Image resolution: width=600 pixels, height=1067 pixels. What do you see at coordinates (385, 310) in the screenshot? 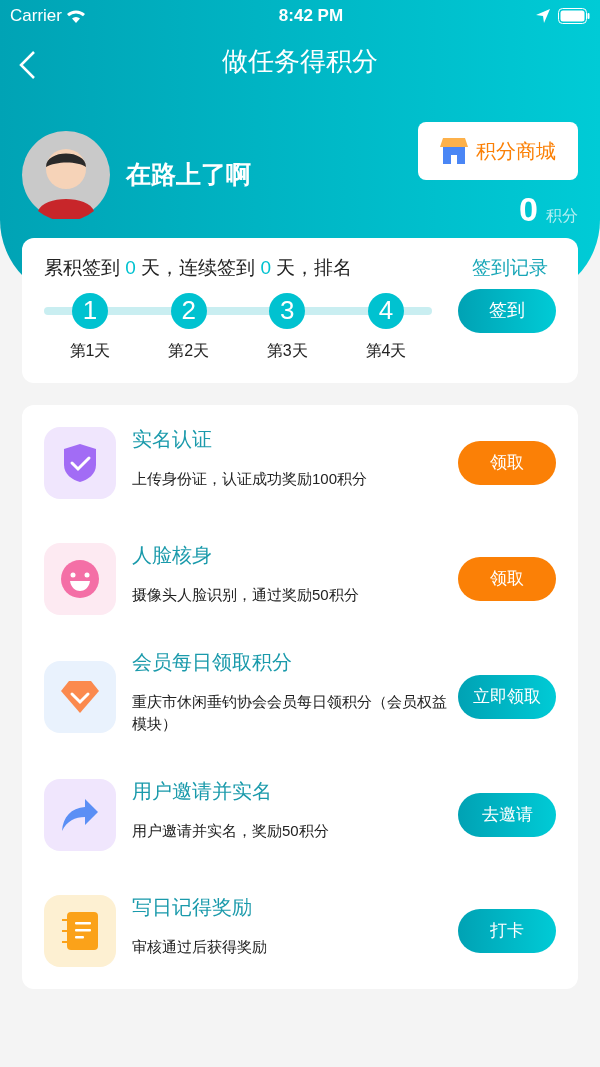
I see `day-number: 4` at bounding box center [385, 310].